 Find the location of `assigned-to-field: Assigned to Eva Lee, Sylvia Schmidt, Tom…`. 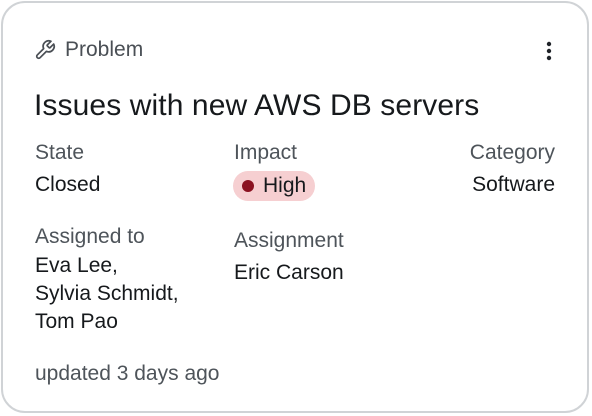

assigned-to-field: Assigned to Eva Lee, Sylvia Schmidt, Tom… is located at coordinates (107, 280).